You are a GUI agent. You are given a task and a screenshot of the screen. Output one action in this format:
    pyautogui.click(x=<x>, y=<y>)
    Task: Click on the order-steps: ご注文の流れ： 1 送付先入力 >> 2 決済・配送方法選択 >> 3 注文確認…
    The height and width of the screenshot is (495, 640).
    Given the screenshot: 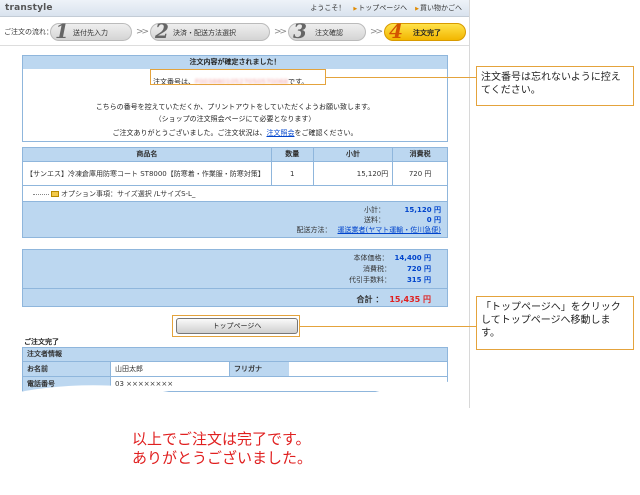 What is the action you would take?
    pyautogui.click(x=234, y=32)
    